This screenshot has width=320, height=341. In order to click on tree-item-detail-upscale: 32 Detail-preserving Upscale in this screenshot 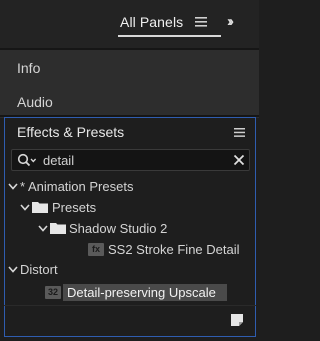, I will do `click(140, 293)`.